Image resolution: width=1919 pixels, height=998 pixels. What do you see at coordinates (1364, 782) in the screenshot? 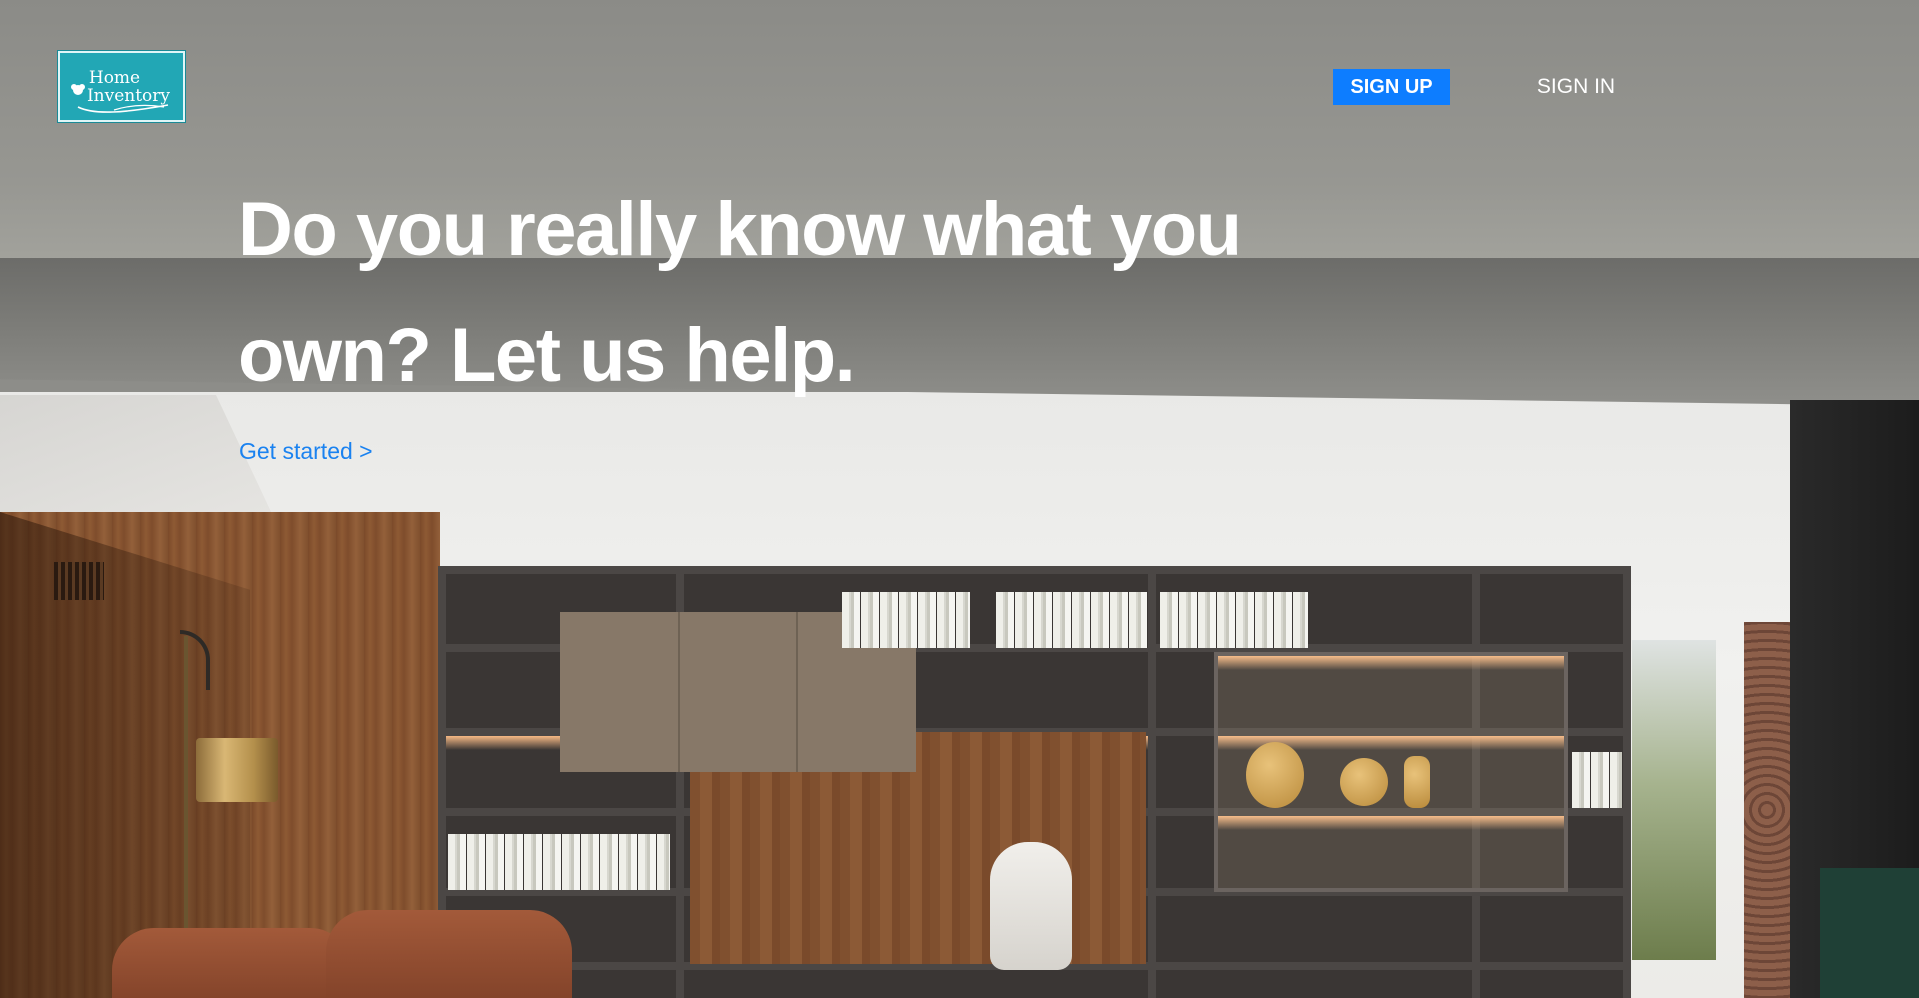
I see `bowl` at bounding box center [1364, 782].